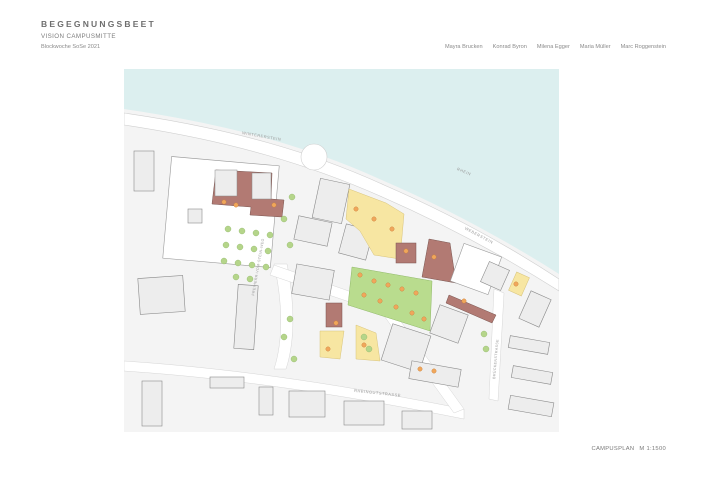 Image resolution: width=707 pixels, height=500 pixels. I want to click on red-building, so click(439, 261).